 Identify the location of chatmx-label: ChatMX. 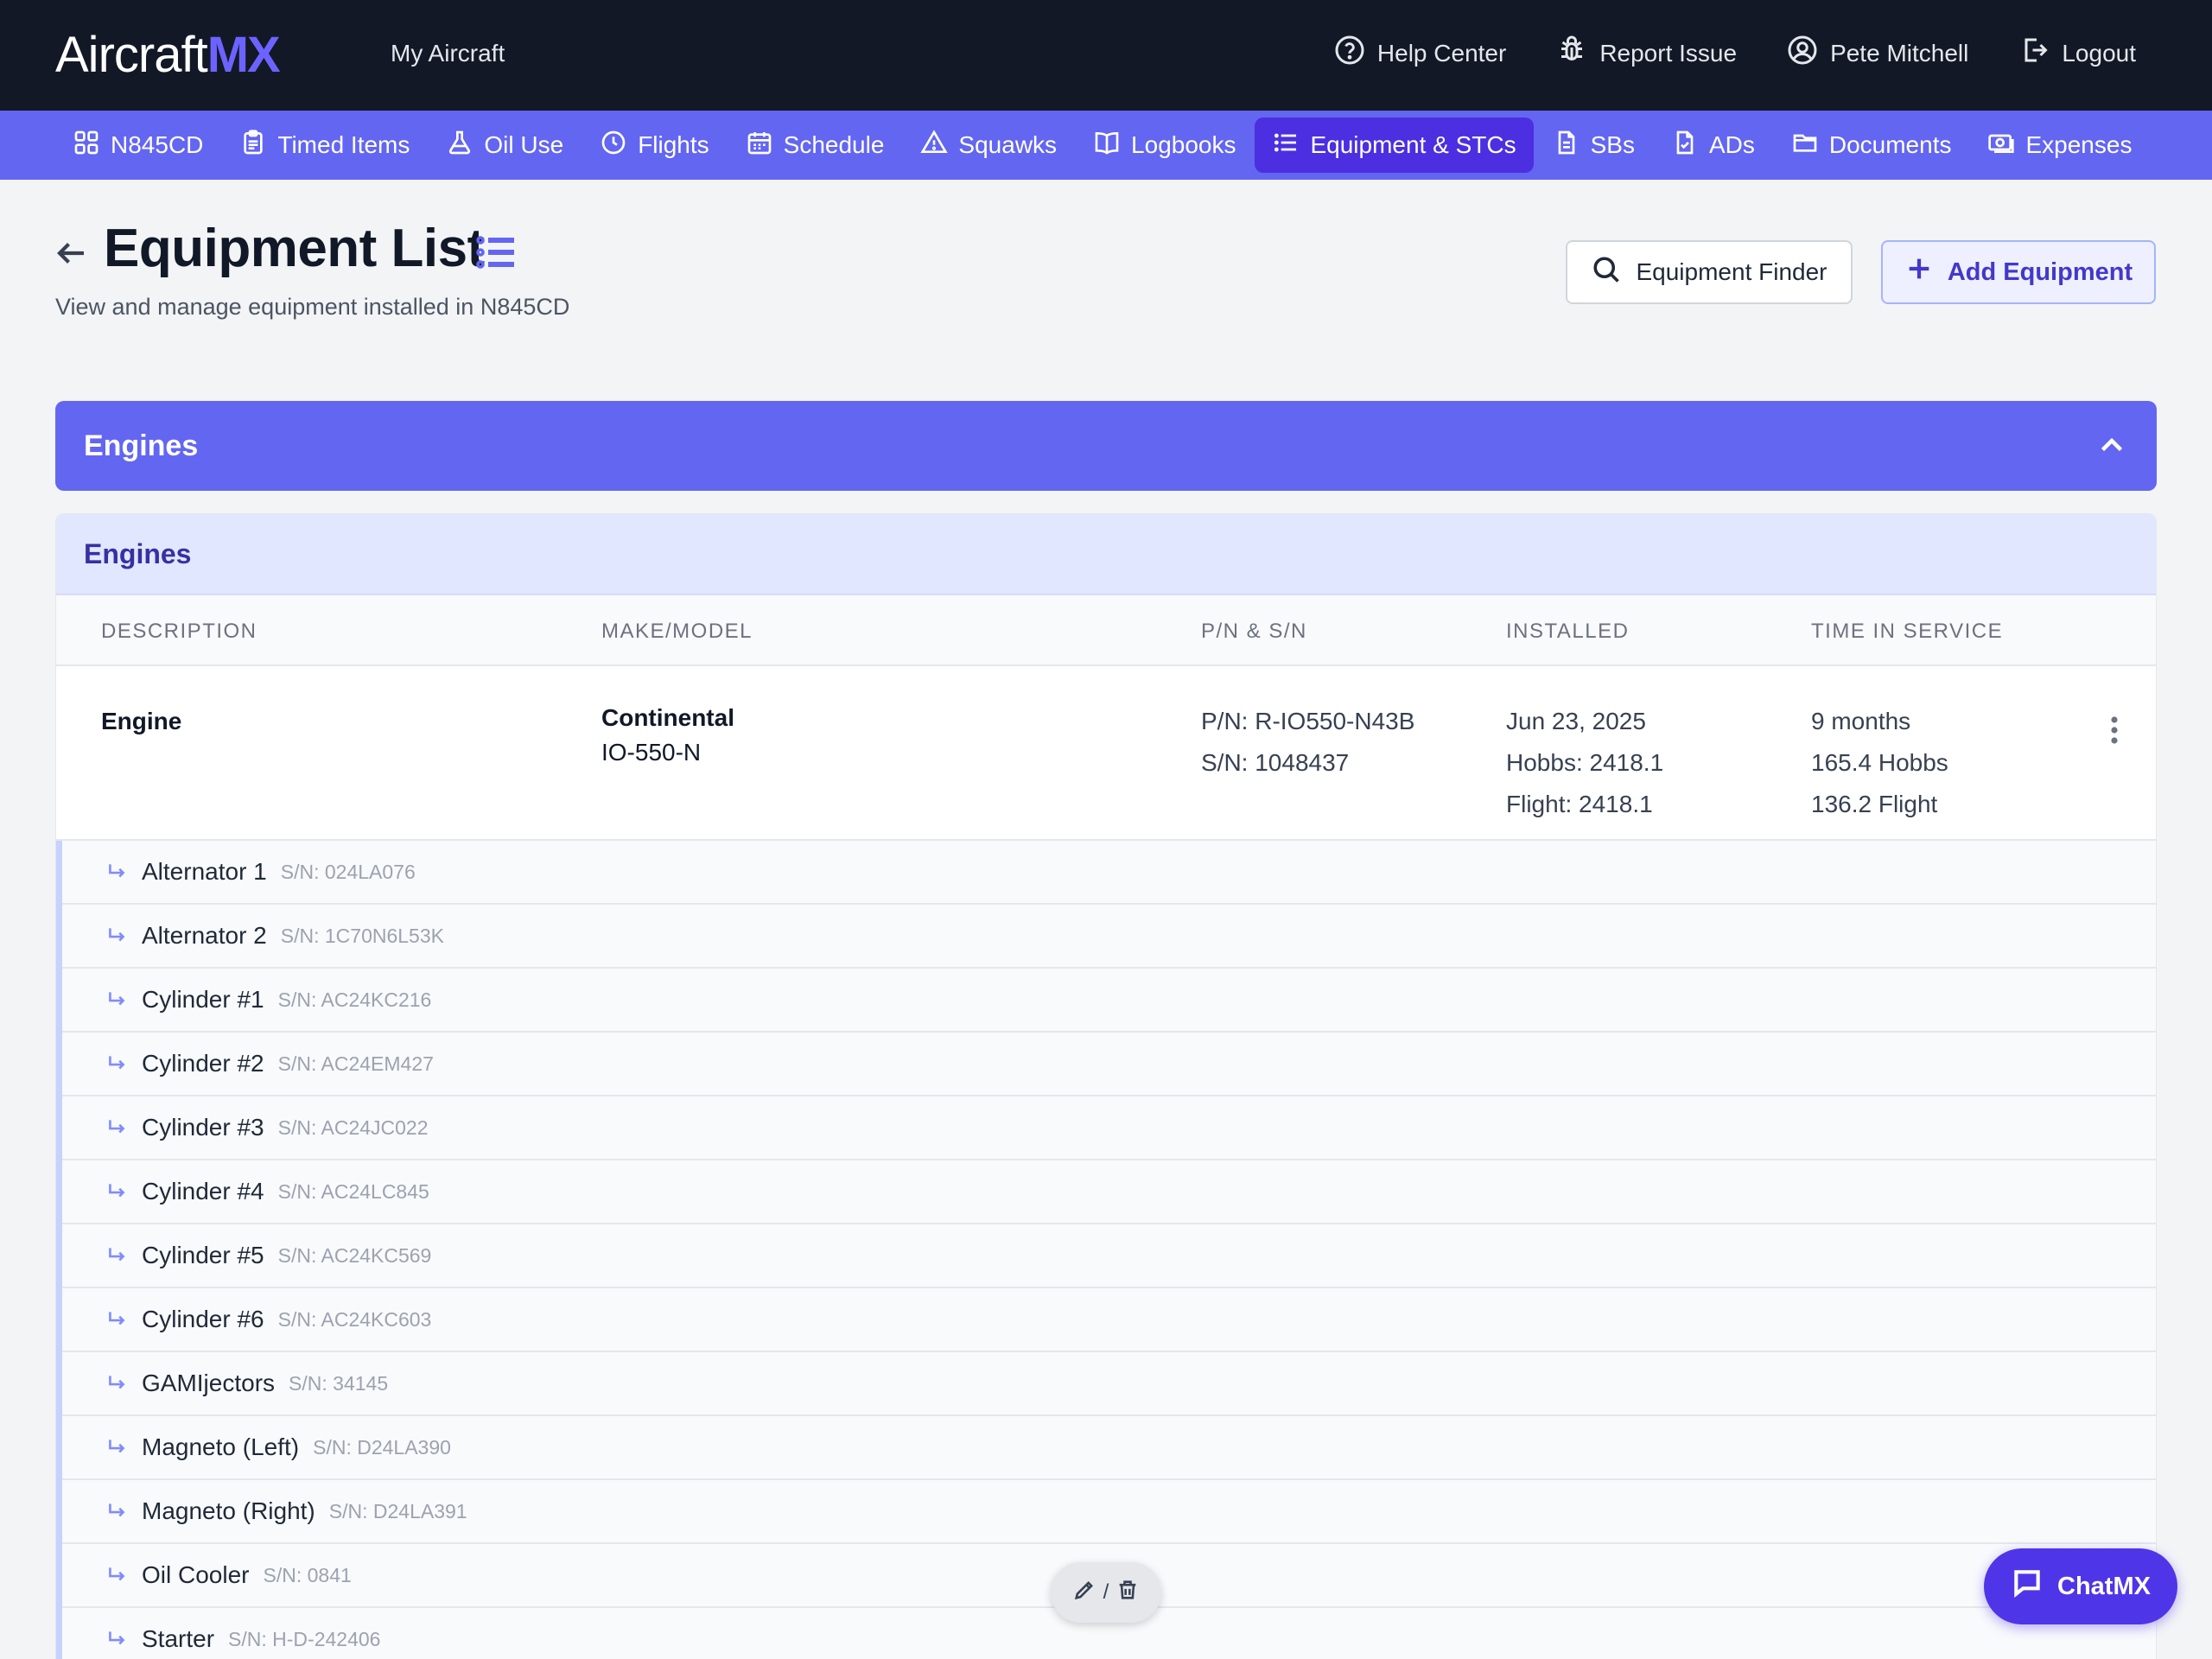
(2104, 1586).